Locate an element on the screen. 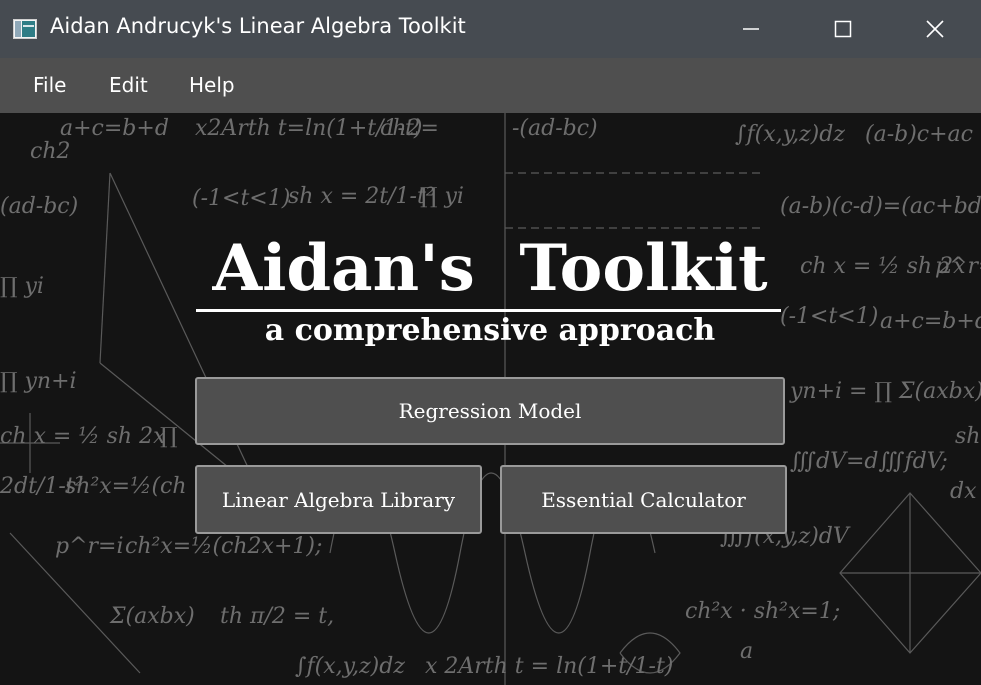 The height and width of the screenshot is (685, 981). menu-bar: File Edit Help is located at coordinates (490, 85).